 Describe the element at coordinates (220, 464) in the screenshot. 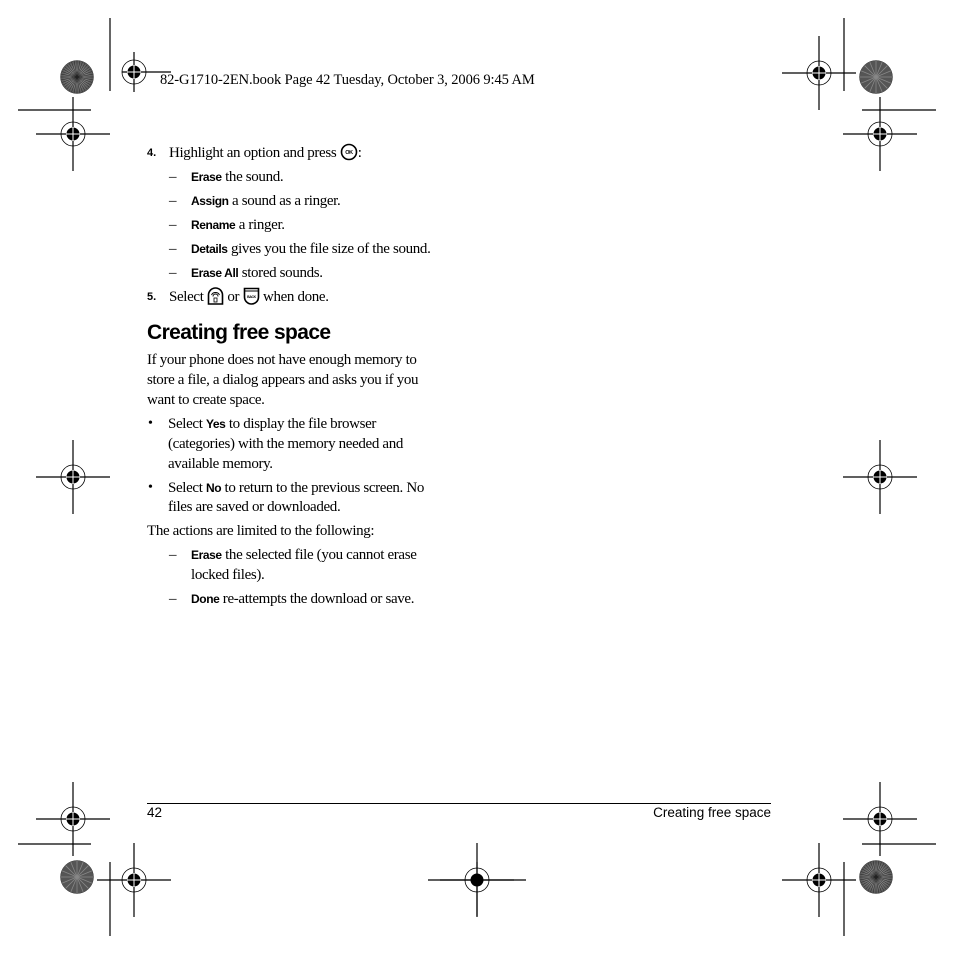

I see `bullet-text: available memory.` at that location.